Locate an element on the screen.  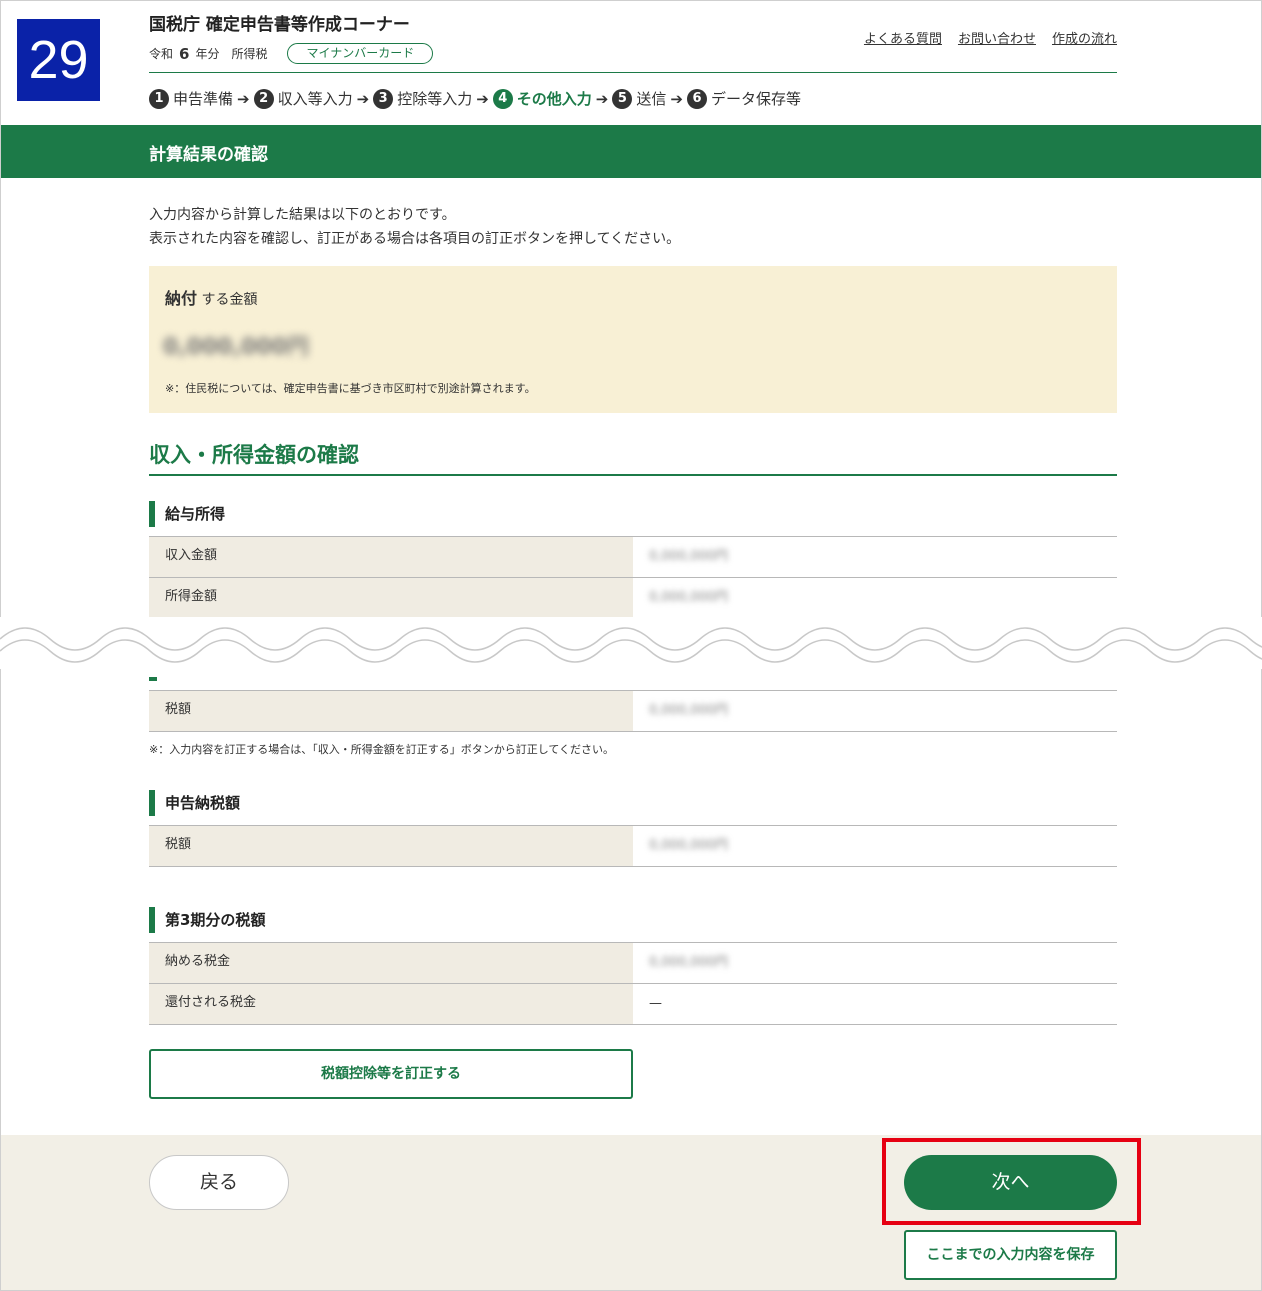
page-heading-bar: 計算結果の確認 is located at coordinates (631, 151).